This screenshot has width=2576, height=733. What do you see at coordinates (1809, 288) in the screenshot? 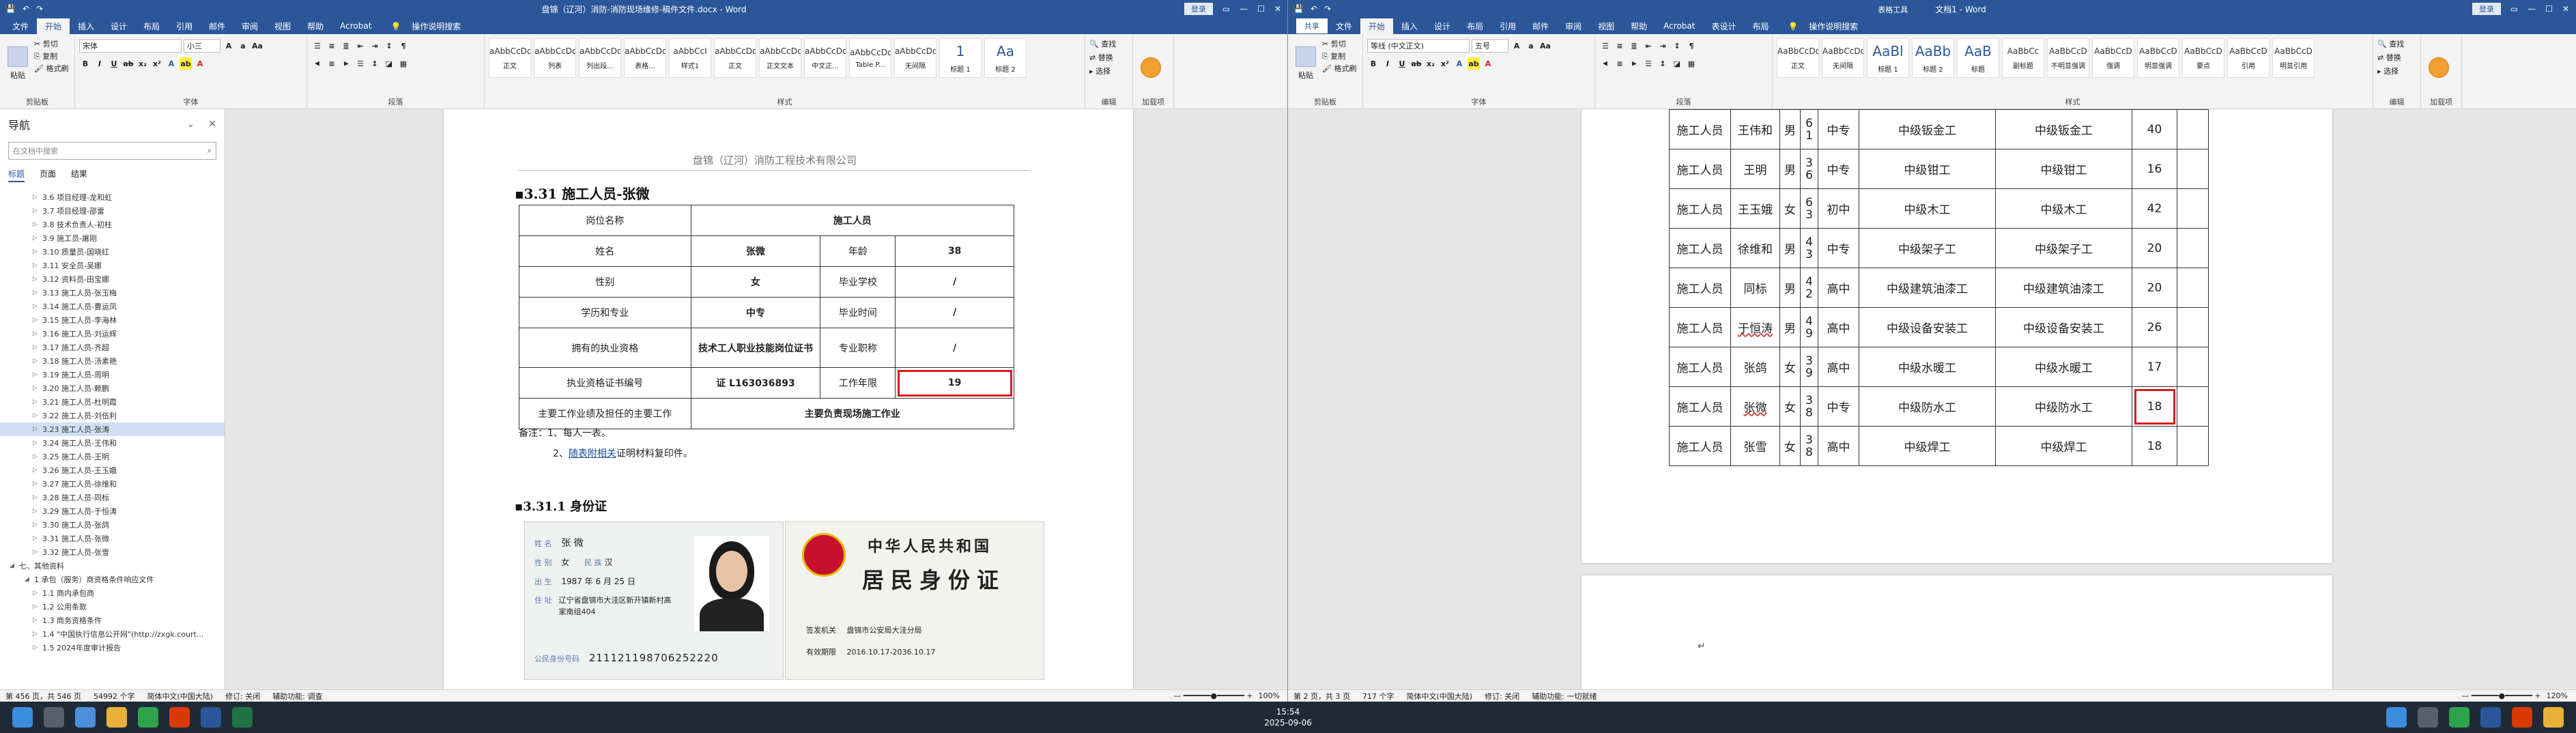
I see `cell-age: 42` at bounding box center [1809, 288].